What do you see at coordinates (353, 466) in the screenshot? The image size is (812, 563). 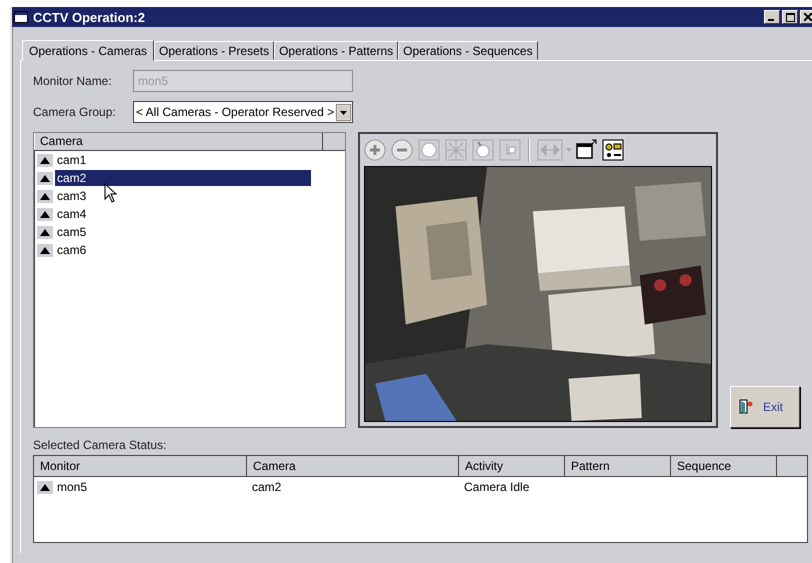 I see `column-header: Camera` at bounding box center [353, 466].